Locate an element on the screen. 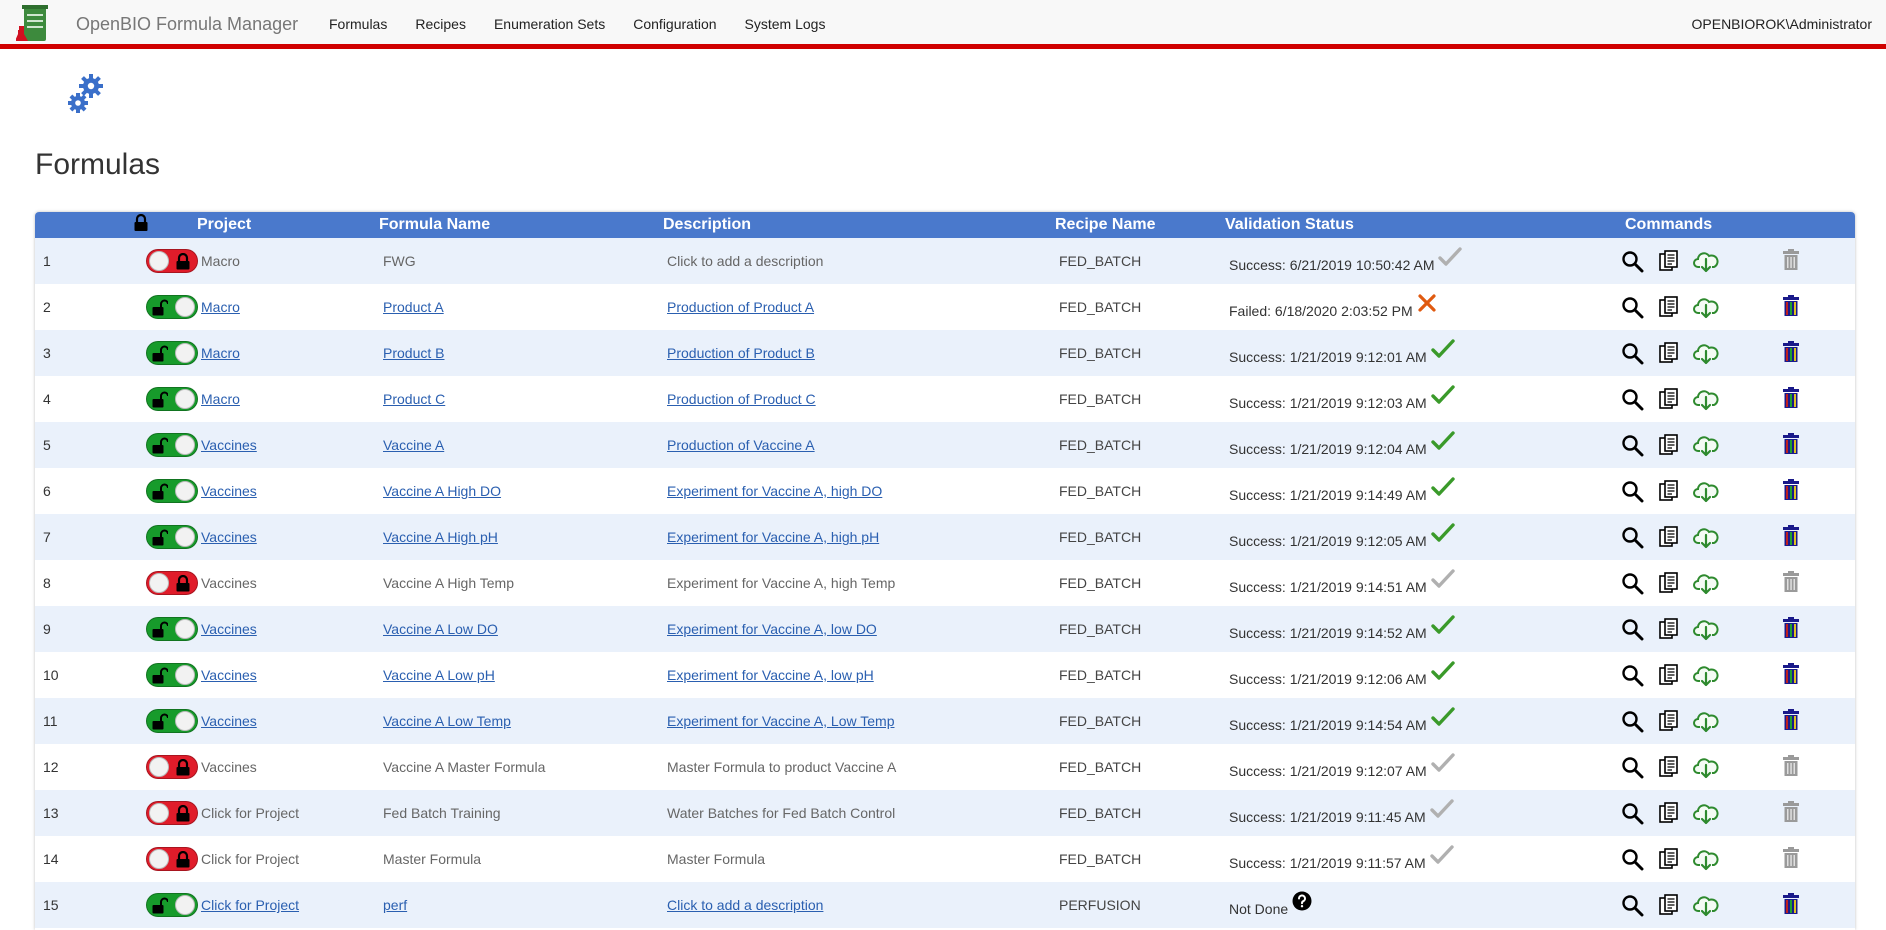  formula-name-link: Vaccine A is located at coordinates (413, 445).